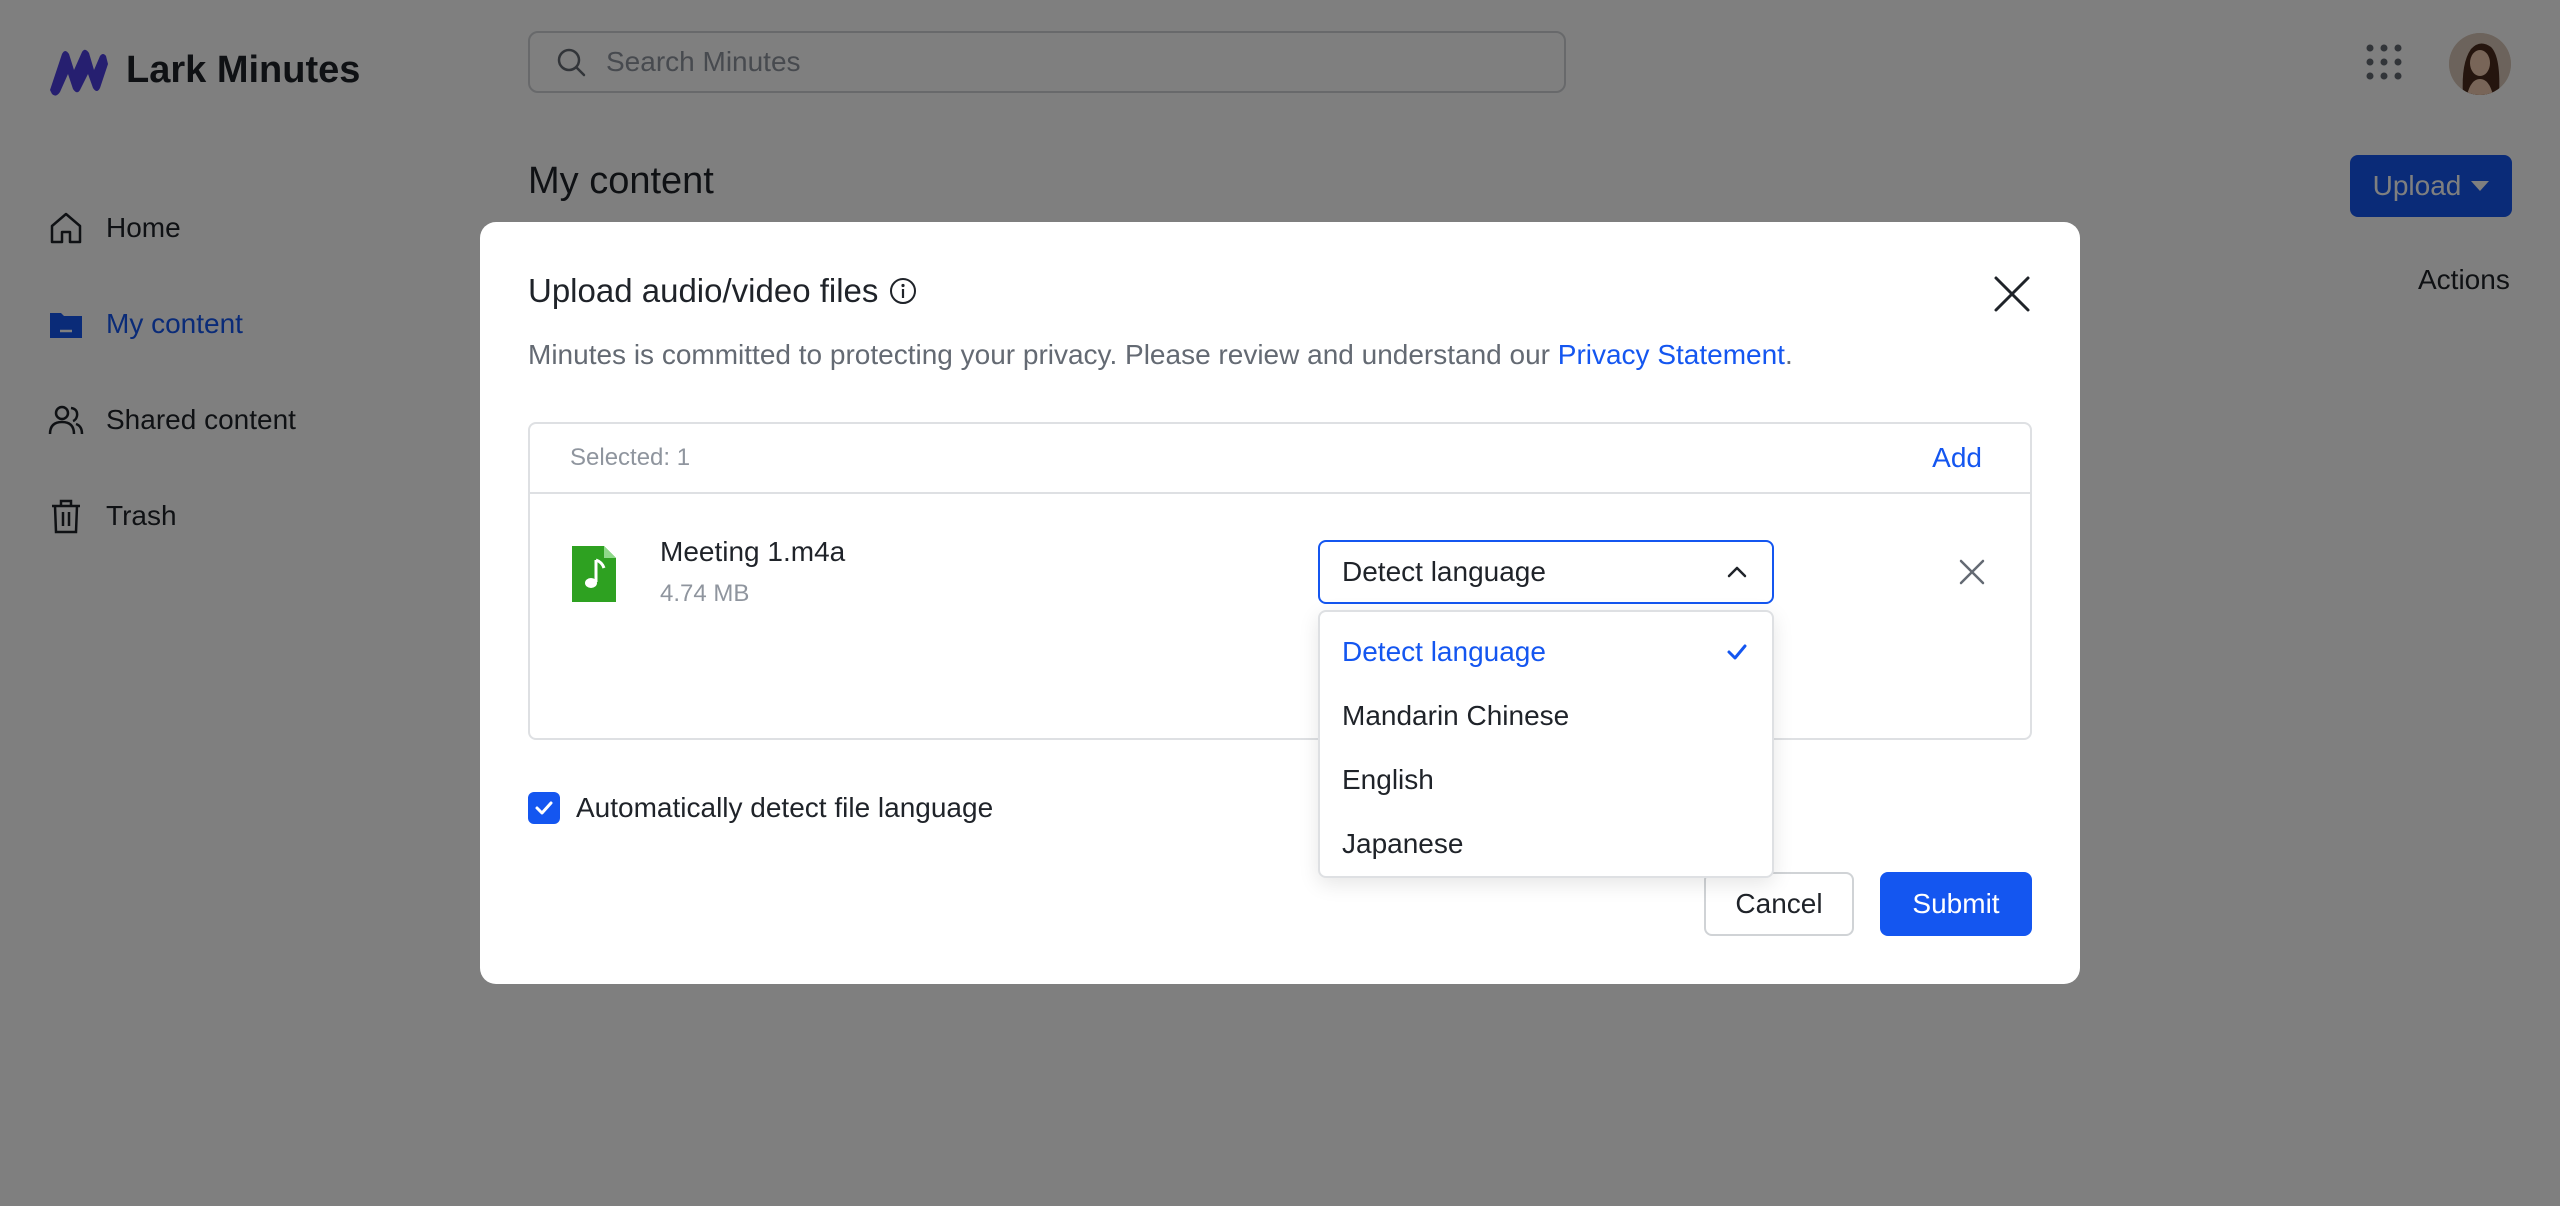 This screenshot has width=2560, height=1206. What do you see at coordinates (1444, 571) in the screenshot?
I see `language-select-value: Detect language` at bounding box center [1444, 571].